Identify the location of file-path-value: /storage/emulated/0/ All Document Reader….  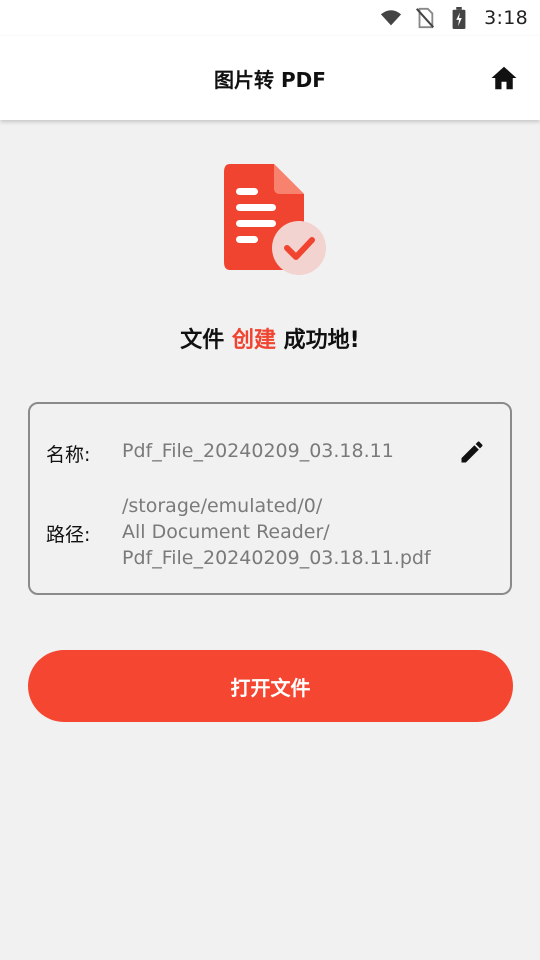
(276, 532).